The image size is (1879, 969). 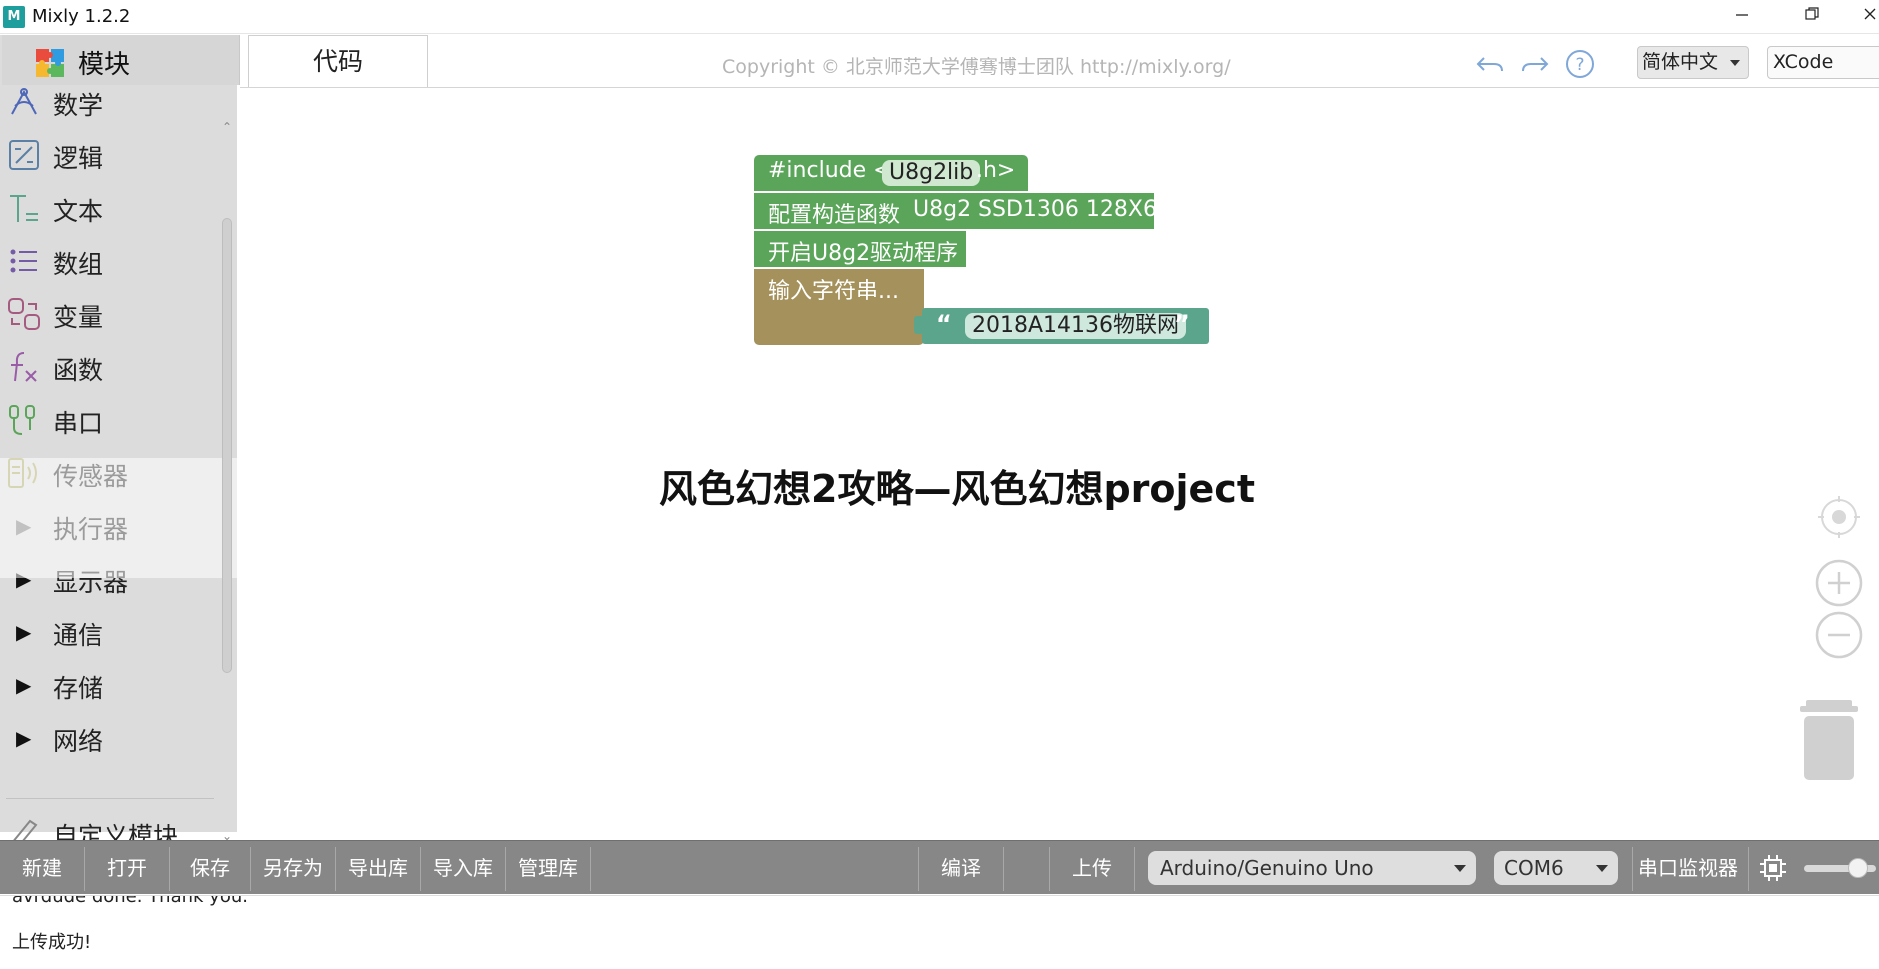 I want to click on restore-icon, so click(x=1812, y=17).